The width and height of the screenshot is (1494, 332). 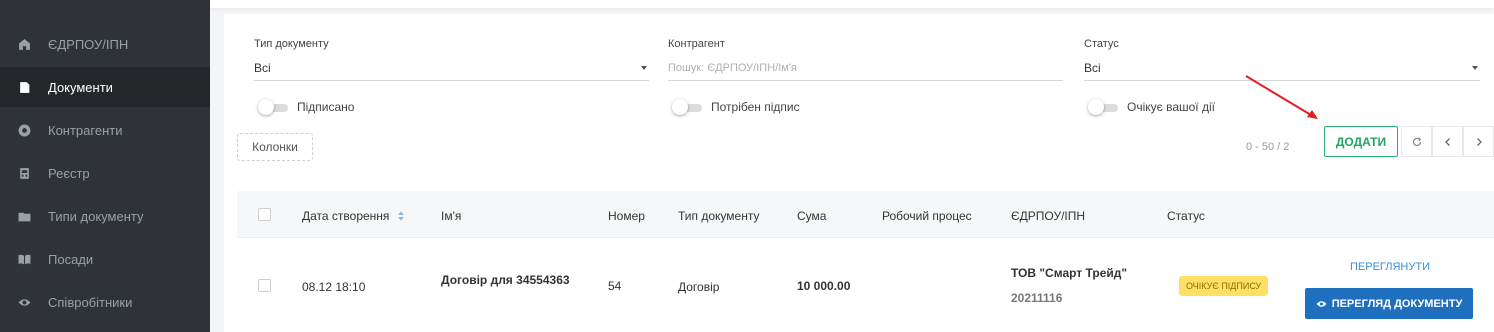 What do you see at coordinates (811, 216) in the screenshot?
I see `column-header-amount: Сума` at bounding box center [811, 216].